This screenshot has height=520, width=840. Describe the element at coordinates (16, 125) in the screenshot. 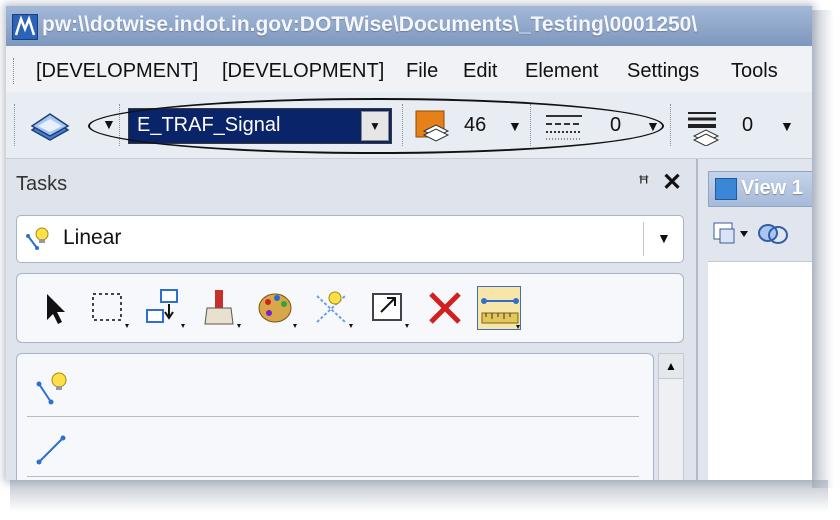

I see `toolbar-grip` at that location.